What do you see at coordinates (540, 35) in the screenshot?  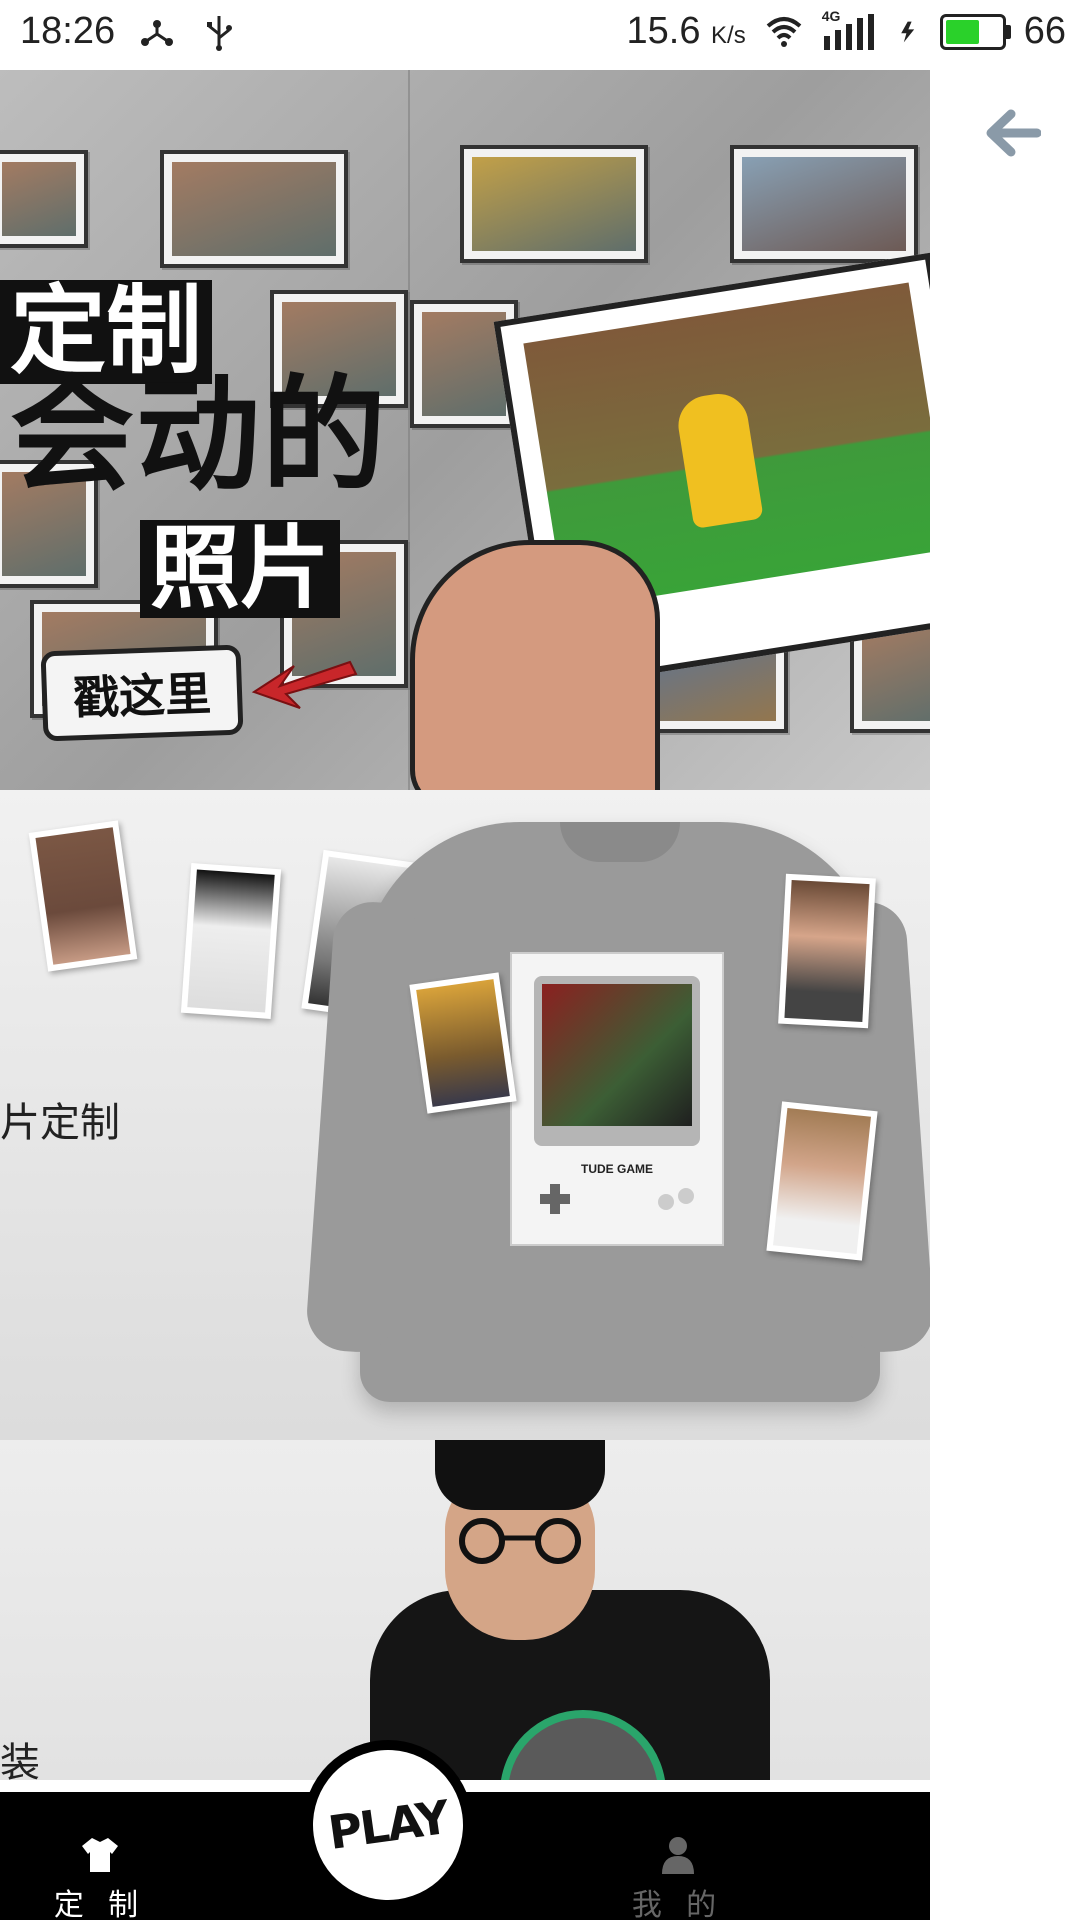 I see `status-bar: 18:26 15.6 K/s 4G 66` at bounding box center [540, 35].